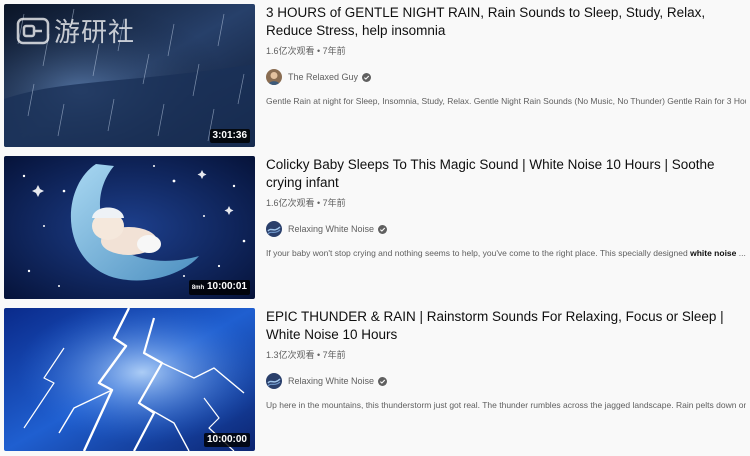  What do you see at coordinates (226, 440) in the screenshot?
I see `duration-badge: 10:00:00` at bounding box center [226, 440].